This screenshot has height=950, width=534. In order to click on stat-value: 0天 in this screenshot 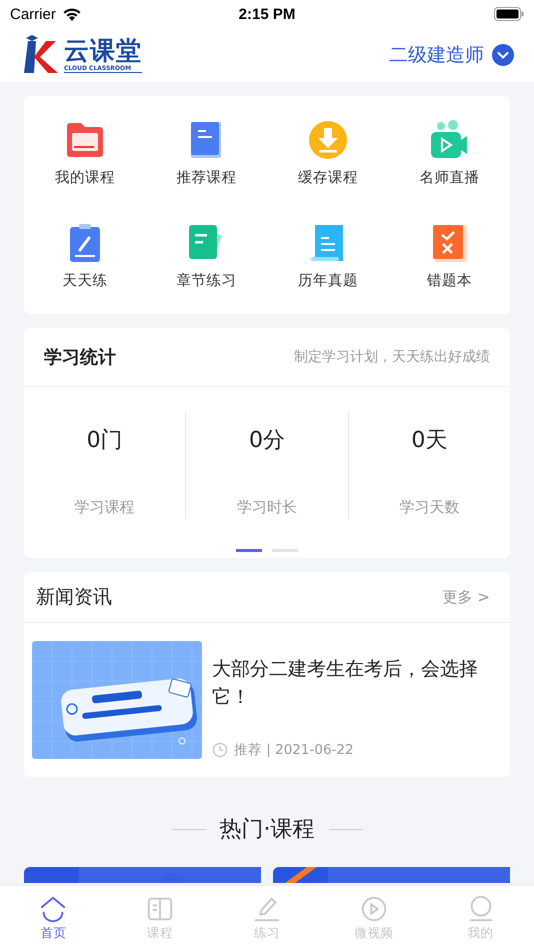, I will do `click(429, 441)`.